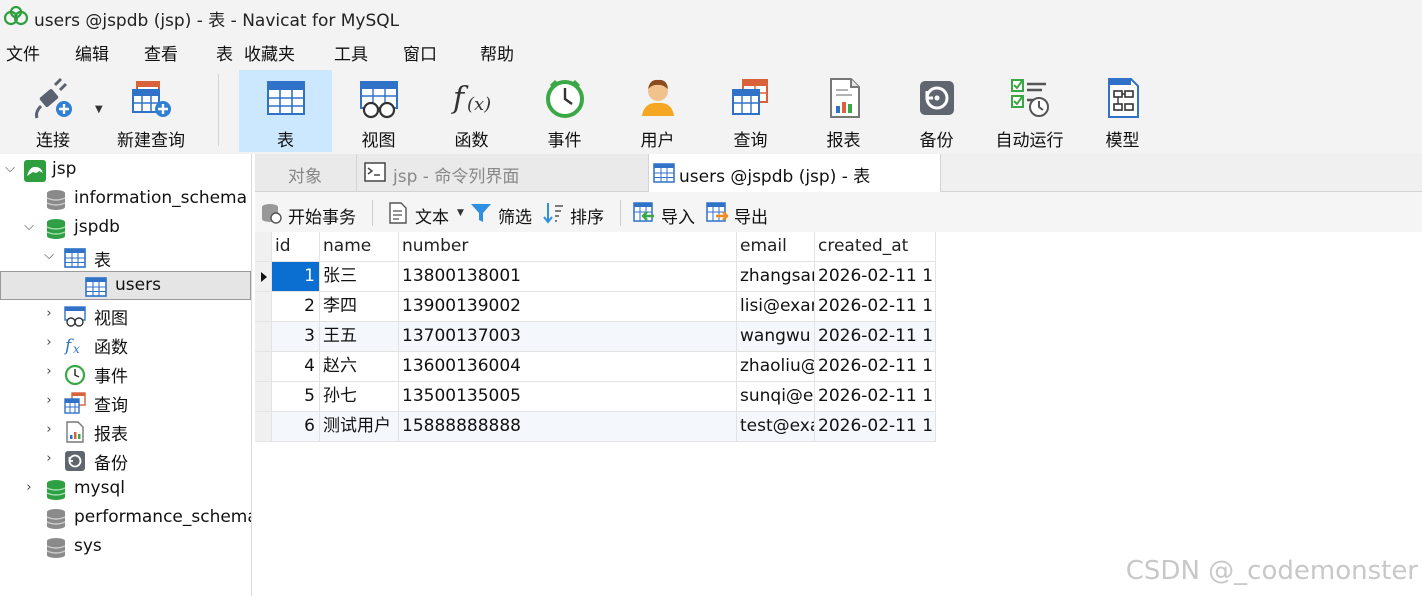  Describe the element at coordinates (296, 427) in the screenshot. I see `table-cell: 6` at that location.